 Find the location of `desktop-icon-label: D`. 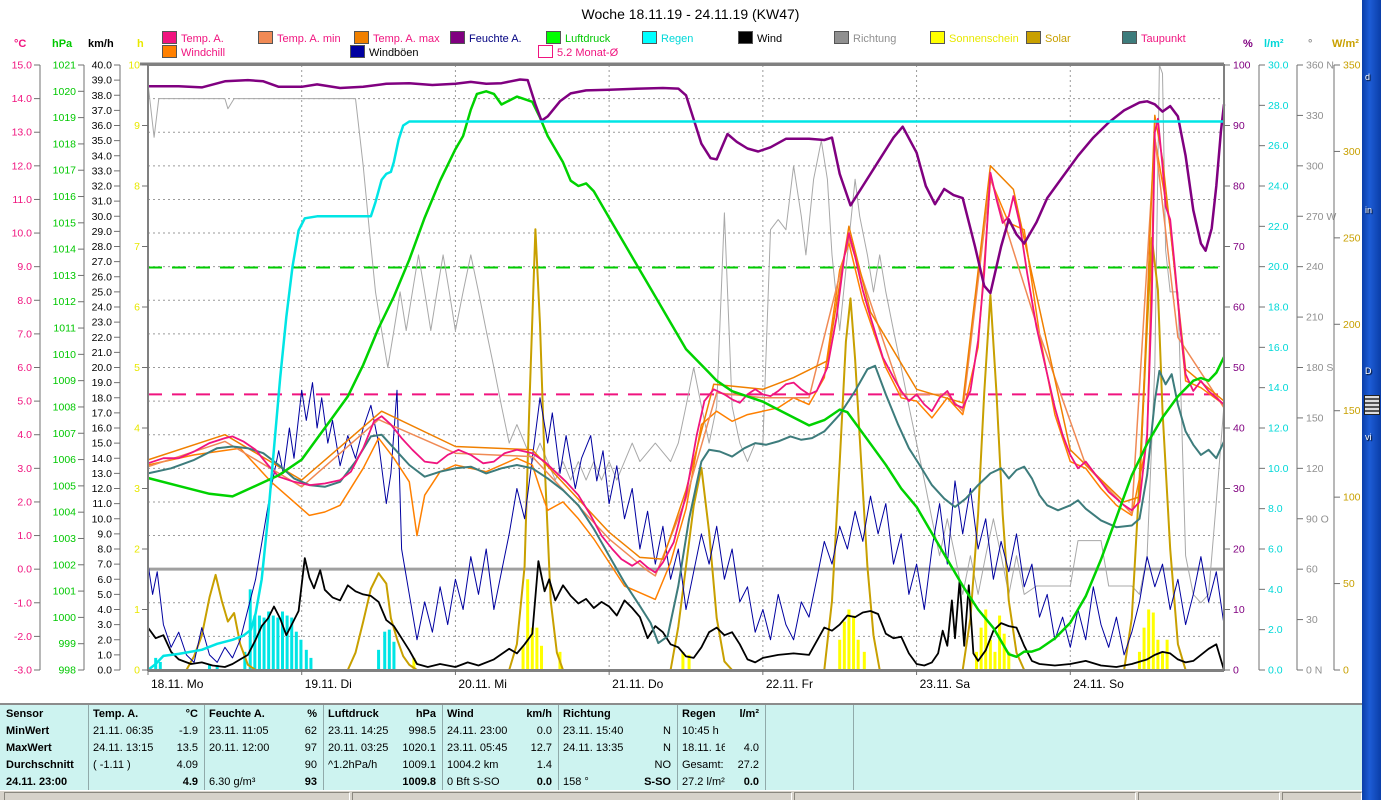

desktop-icon-label: D is located at coordinates (1368, 371).